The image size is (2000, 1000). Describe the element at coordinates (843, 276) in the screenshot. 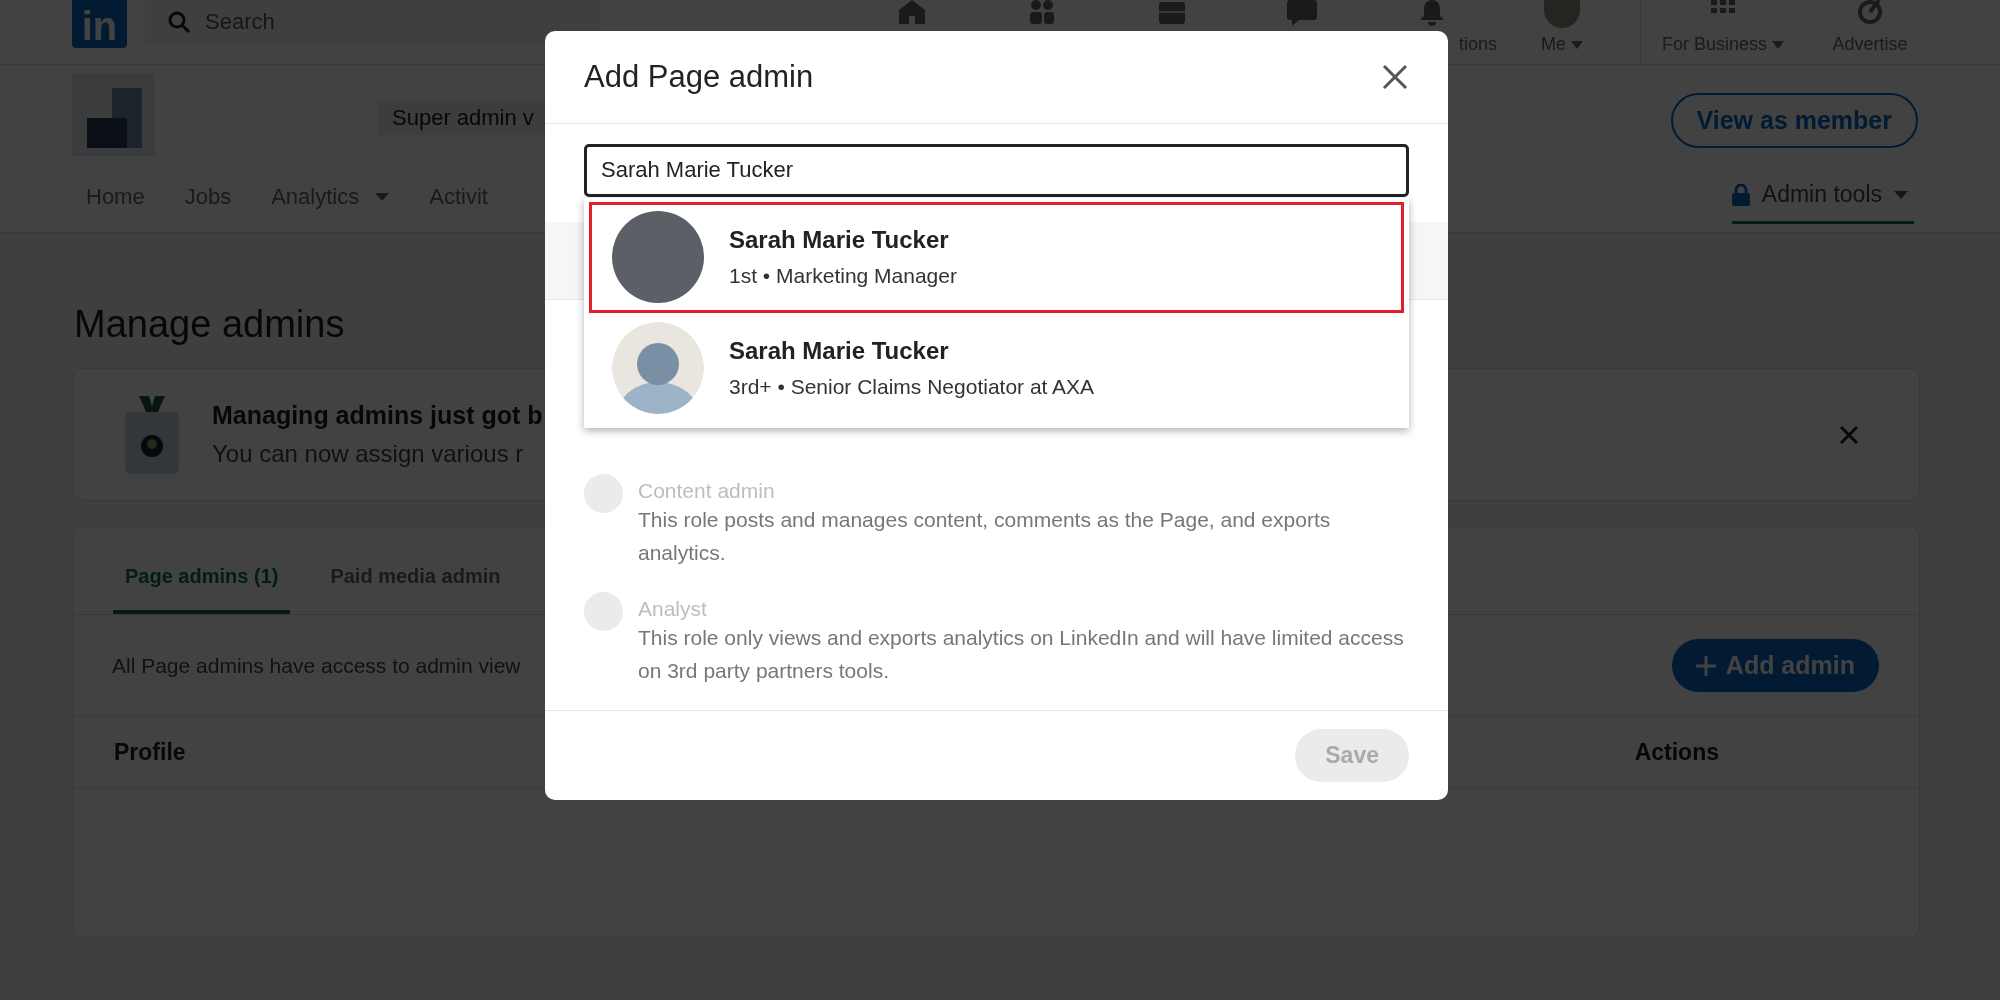

I see `person-headline: 1st • Marketing Manager` at that location.